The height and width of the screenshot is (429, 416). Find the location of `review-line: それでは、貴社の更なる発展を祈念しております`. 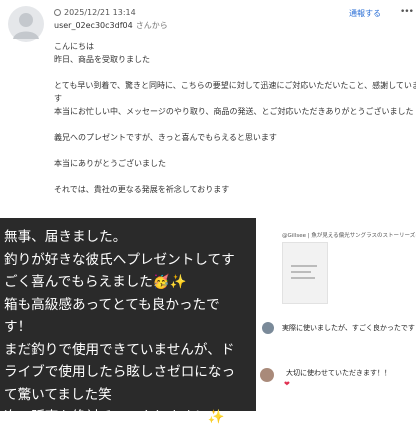

review-line: それでは、貴社の更なる発展を祈念しております is located at coordinates (142, 189).